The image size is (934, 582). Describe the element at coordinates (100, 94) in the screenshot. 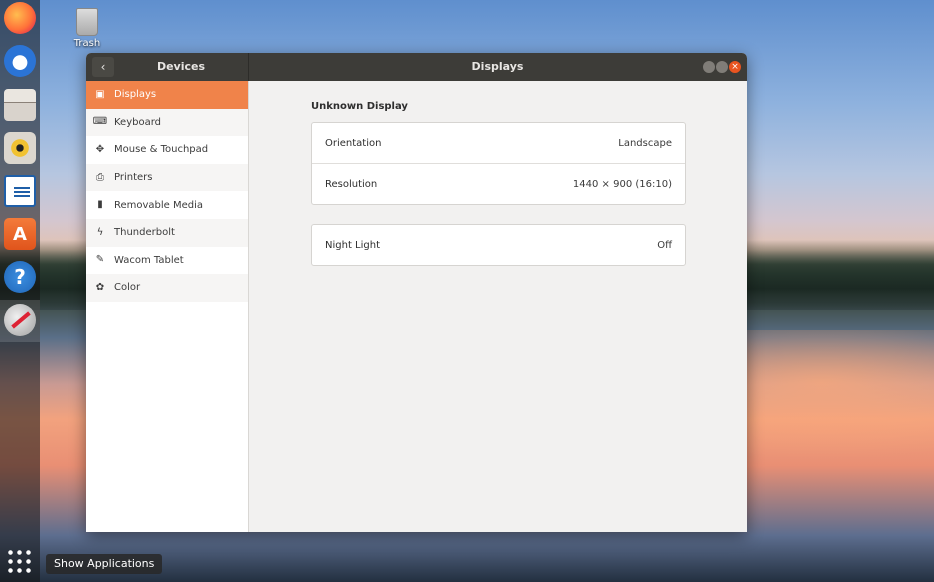

I see `display-icon: ▣` at that location.